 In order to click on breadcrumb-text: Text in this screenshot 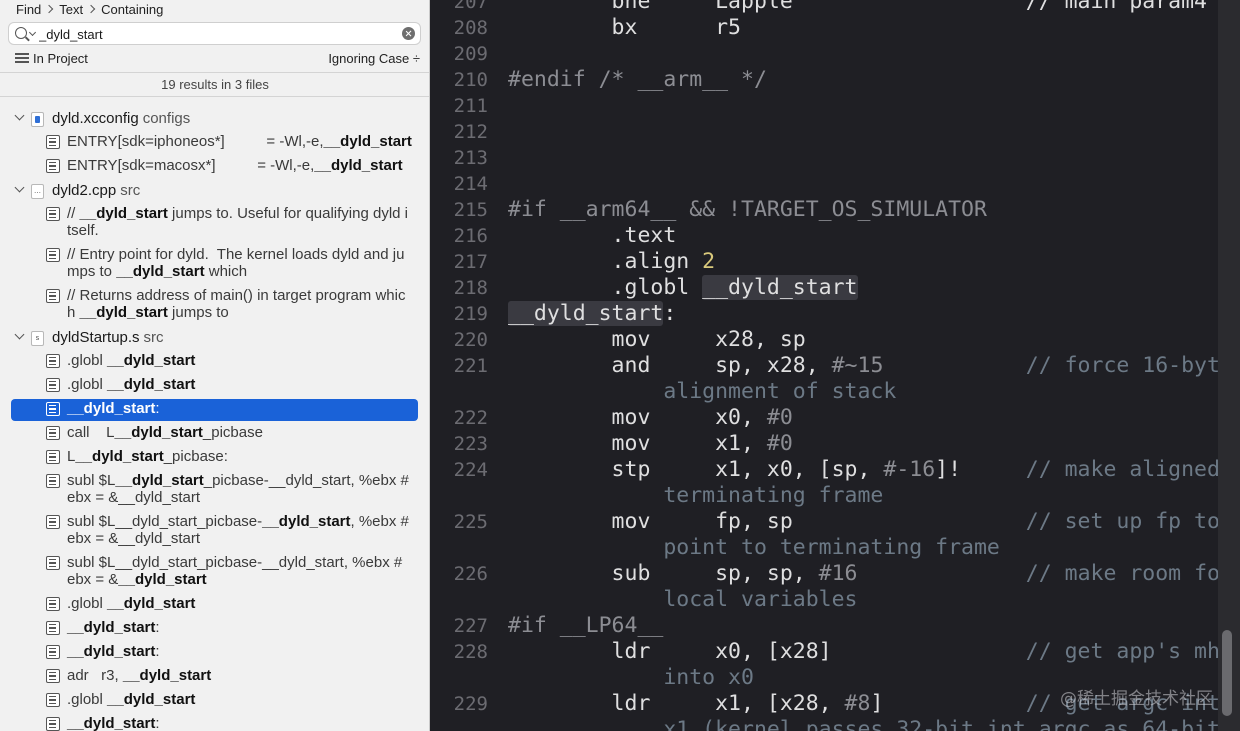, I will do `click(71, 9)`.